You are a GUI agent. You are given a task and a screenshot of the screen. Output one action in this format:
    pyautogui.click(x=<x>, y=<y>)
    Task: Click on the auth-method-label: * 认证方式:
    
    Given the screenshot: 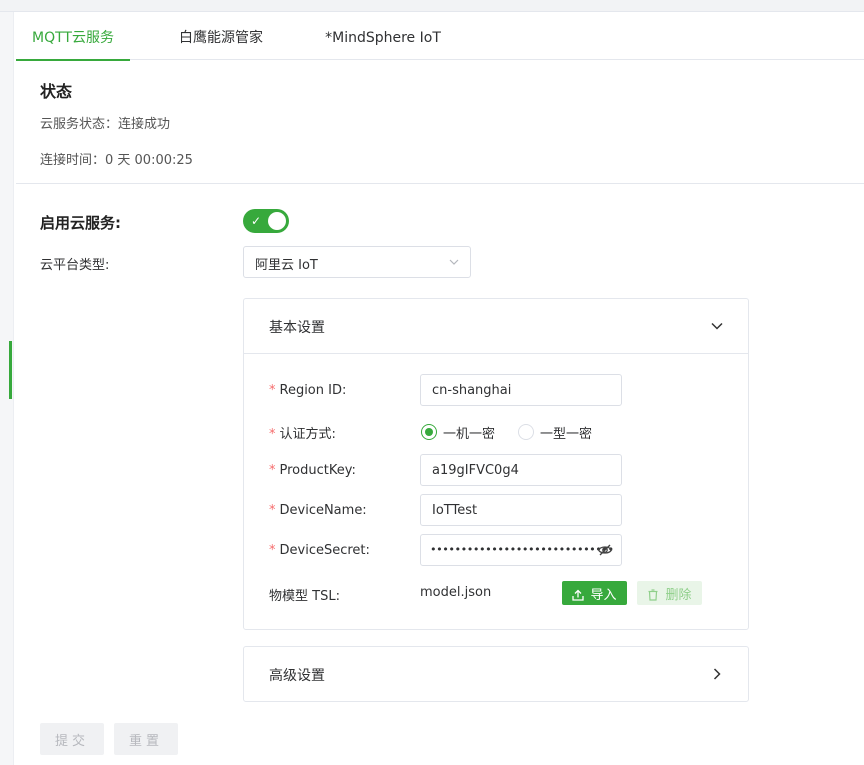 What is the action you would take?
    pyautogui.click(x=302, y=432)
    